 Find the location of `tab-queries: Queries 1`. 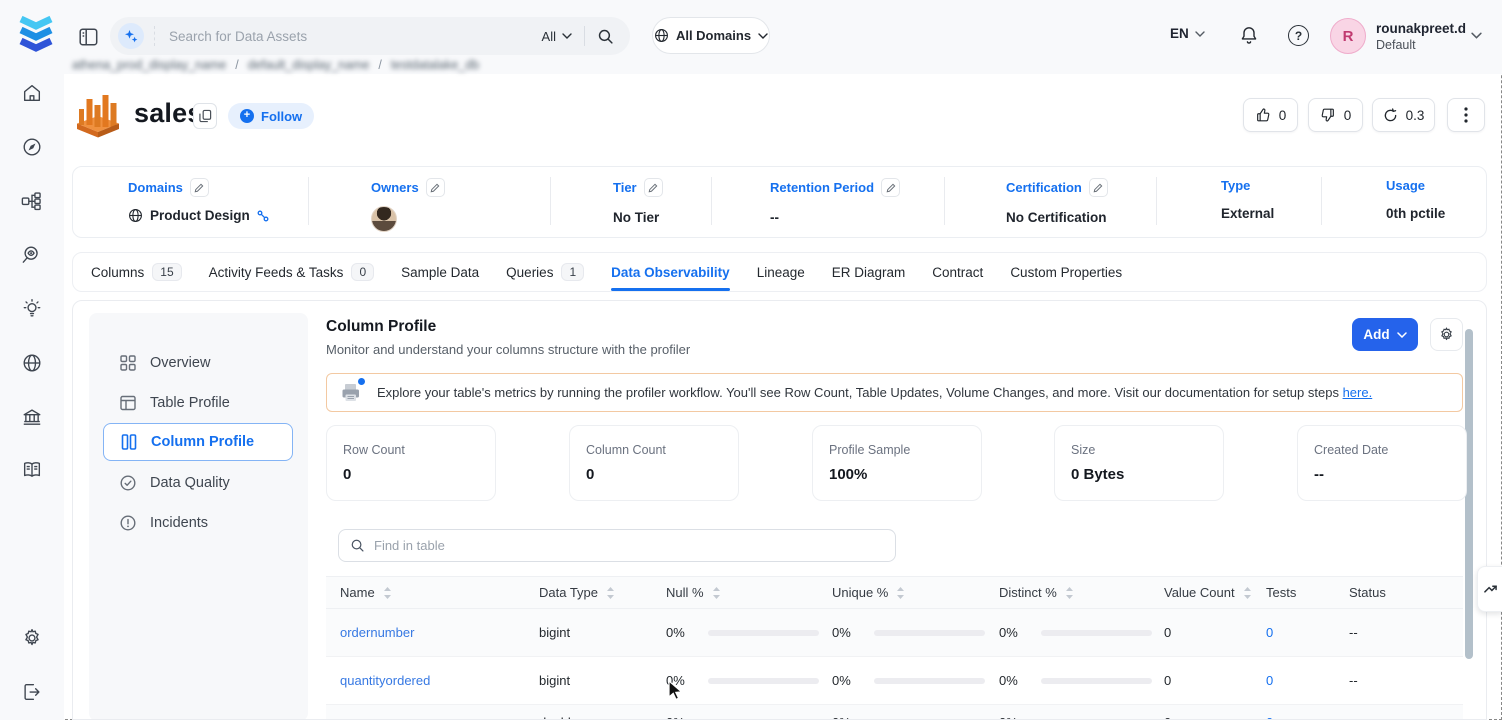

tab-queries: Queries 1 is located at coordinates (545, 272).